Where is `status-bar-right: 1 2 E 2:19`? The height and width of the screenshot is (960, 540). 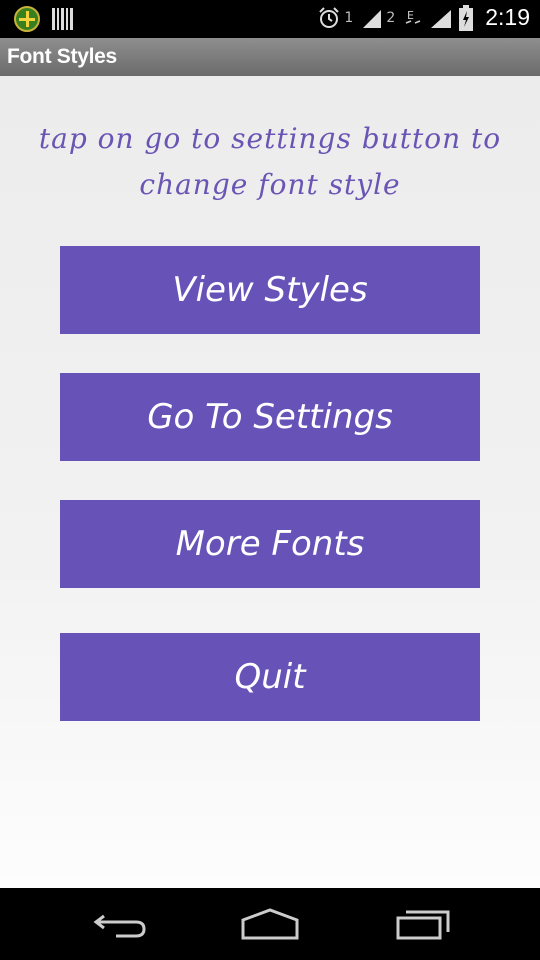
status-bar-right: 1 2 E 2:19 is located at coordinates (423, 17).